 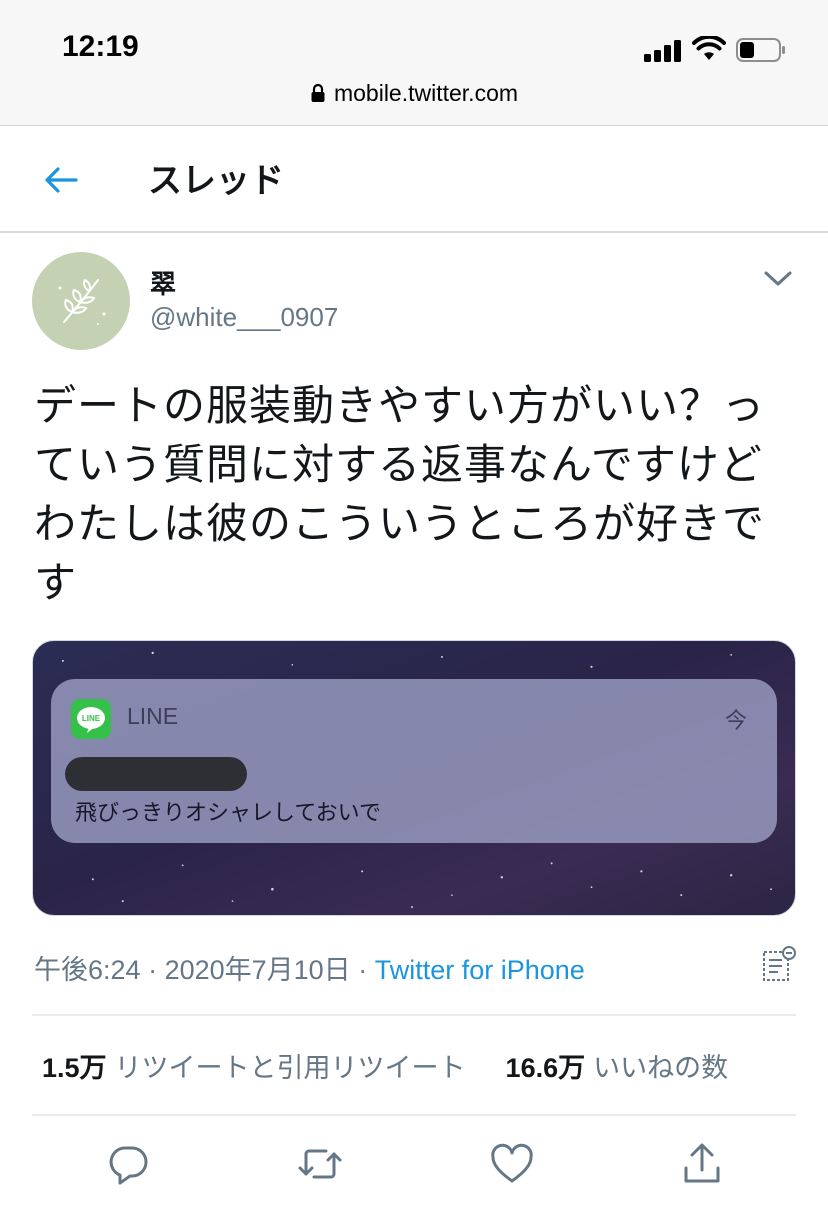 I want to click on author-handle: @white___0907, so click(x=244, y=317).